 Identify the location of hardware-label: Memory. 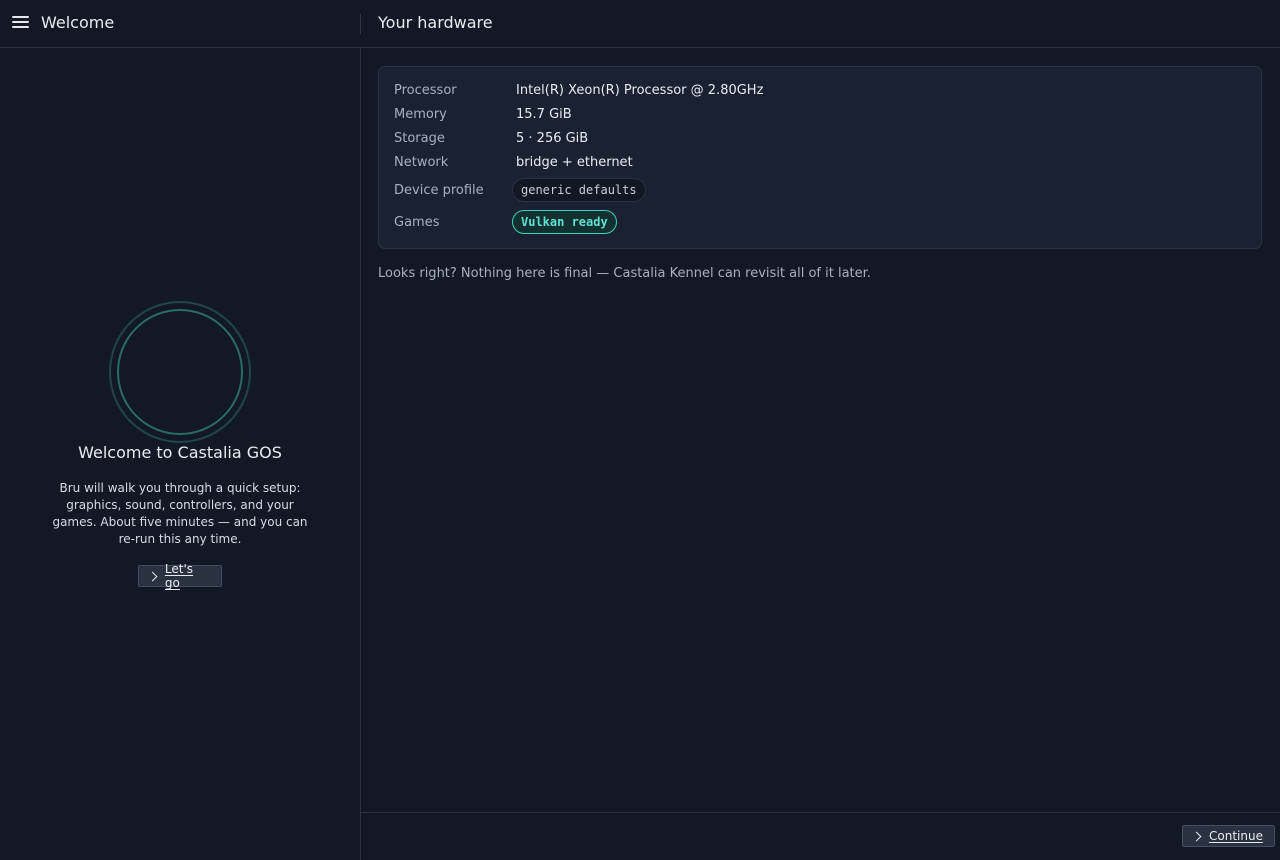
(420, 114).